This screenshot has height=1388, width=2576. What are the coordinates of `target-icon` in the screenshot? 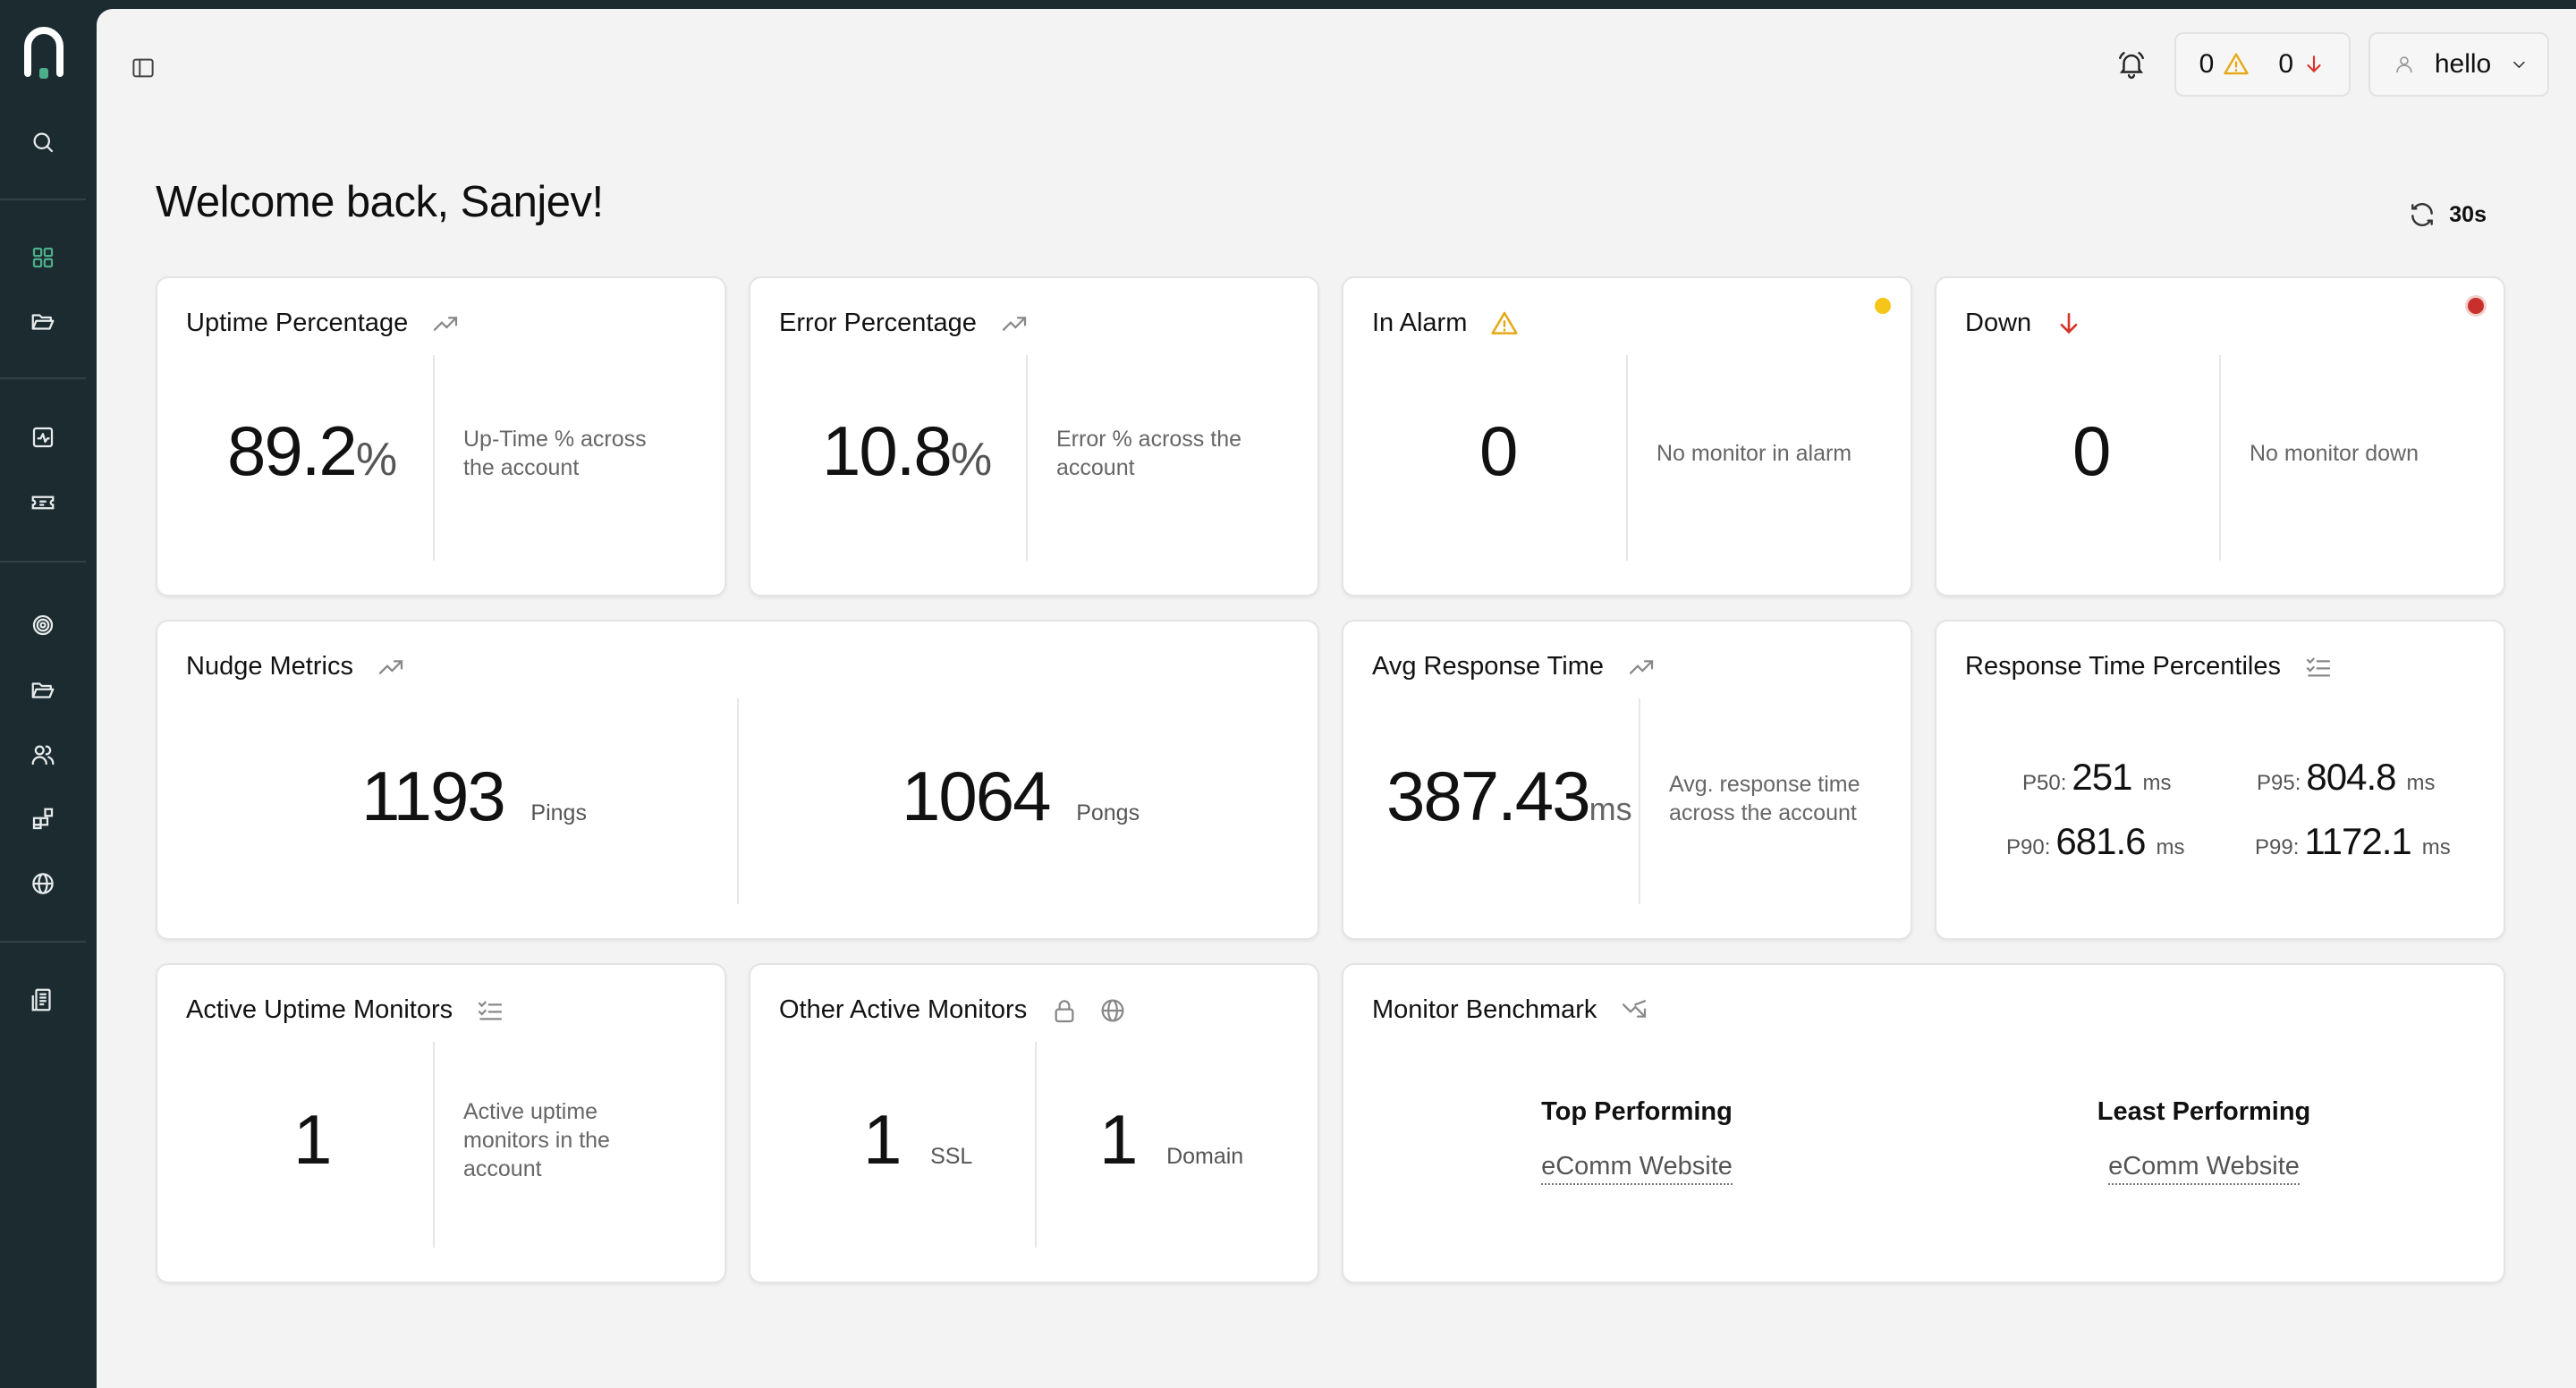 It's located at (43, 625).